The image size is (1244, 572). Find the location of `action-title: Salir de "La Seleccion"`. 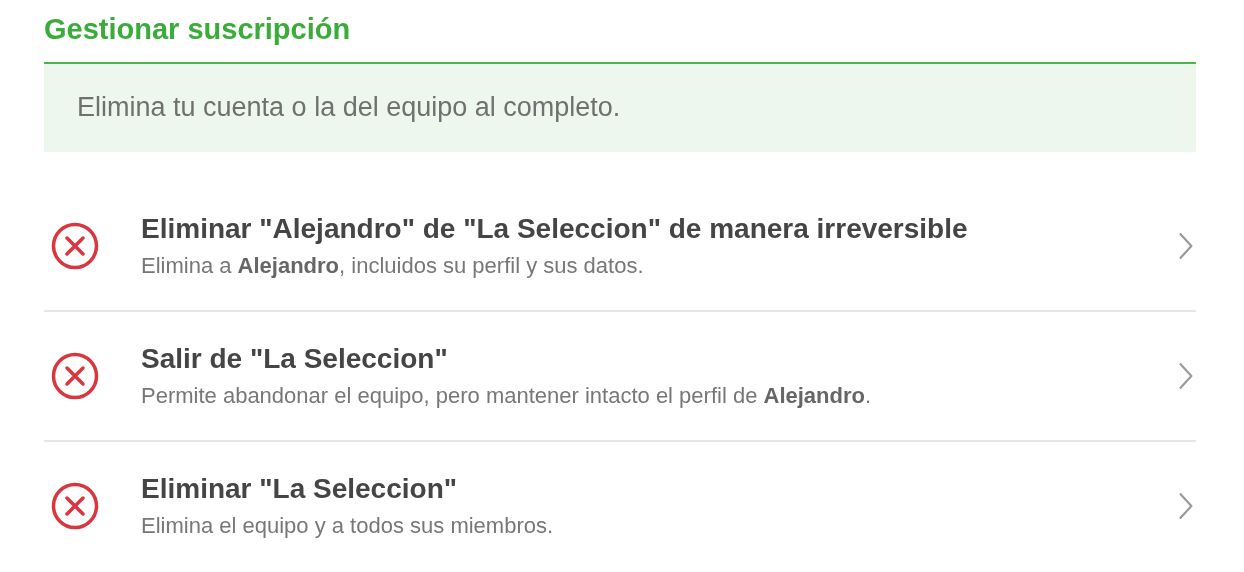

action-title: Salir de "La Seleccion" is located at coordinates (295, 359).